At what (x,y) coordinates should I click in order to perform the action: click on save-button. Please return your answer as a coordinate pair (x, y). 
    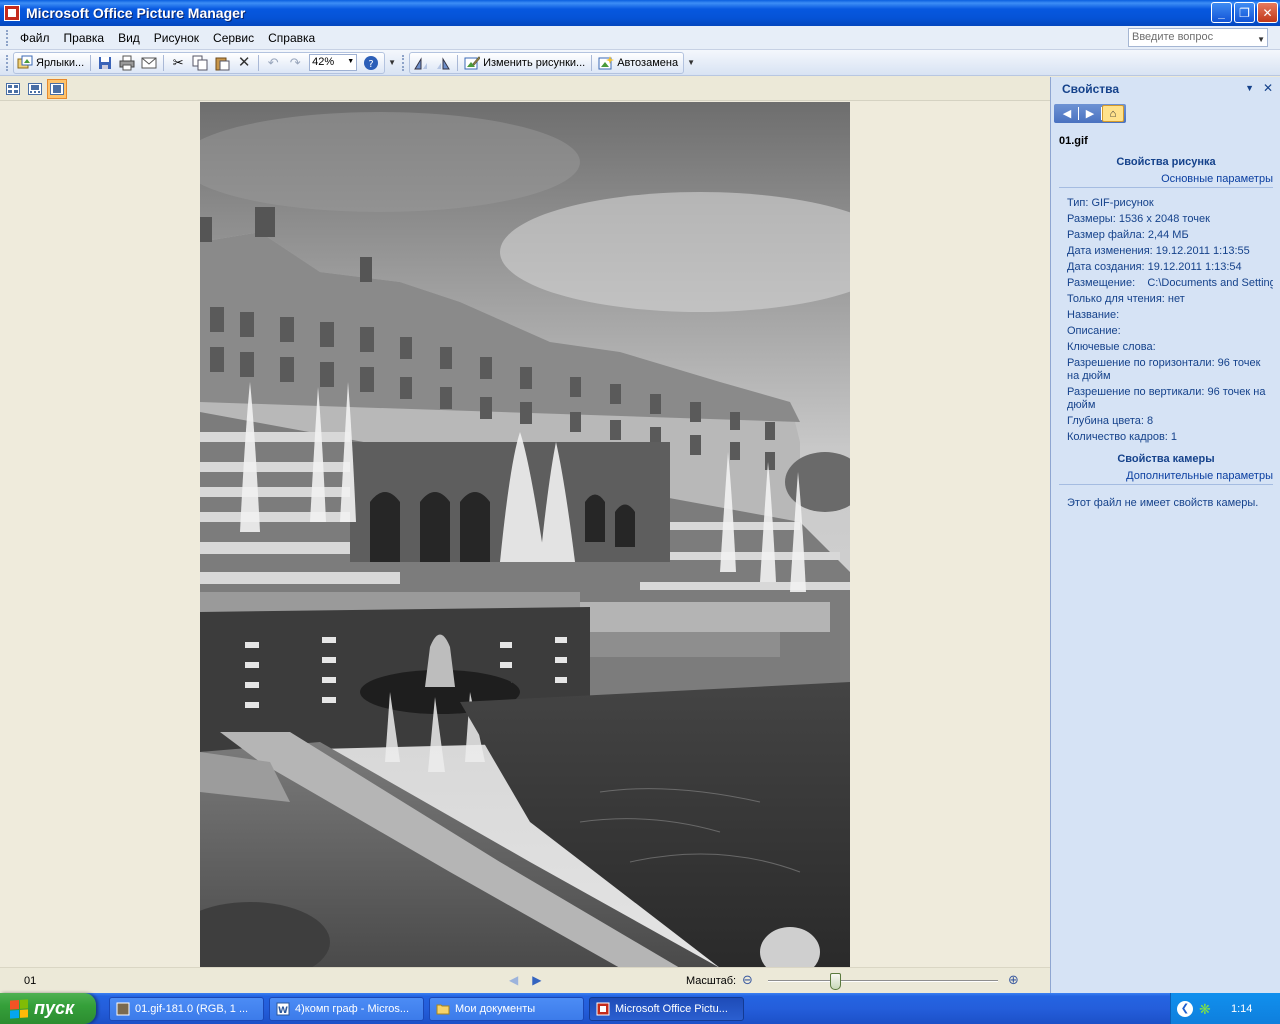
    Looking at the image, I should click on (105, 63).